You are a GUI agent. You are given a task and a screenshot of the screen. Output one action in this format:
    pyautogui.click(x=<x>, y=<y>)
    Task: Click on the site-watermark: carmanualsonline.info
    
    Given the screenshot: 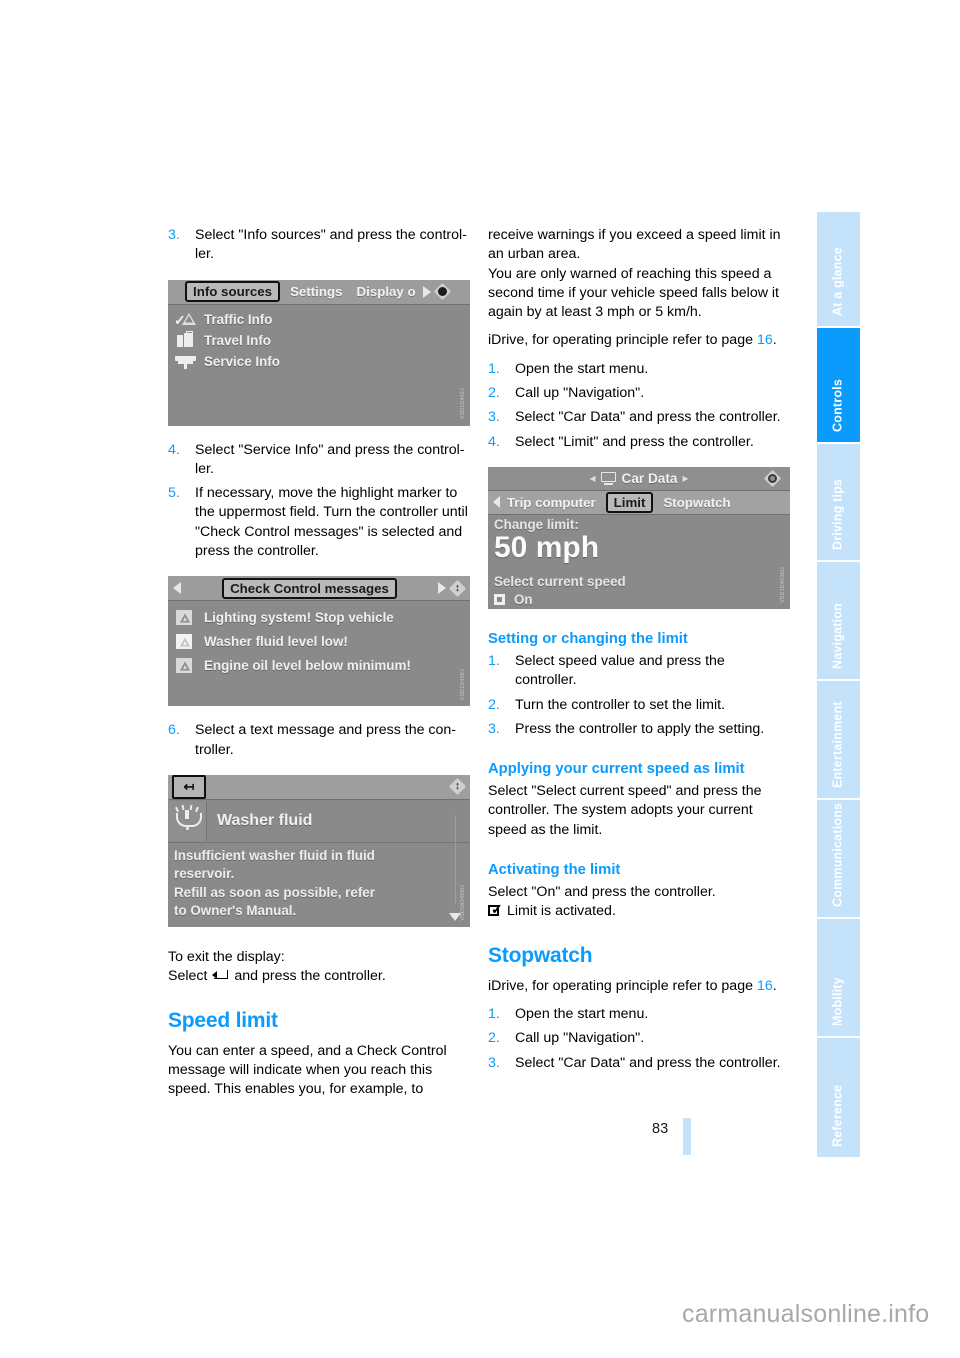 What is the action you would take?
    pyautogui.click(x=806, y=1314)
    